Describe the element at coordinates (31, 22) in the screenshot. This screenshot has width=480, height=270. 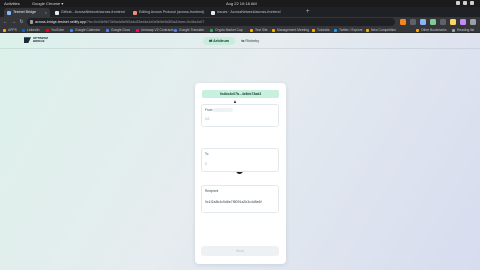
I see `lock-icon` at that location.